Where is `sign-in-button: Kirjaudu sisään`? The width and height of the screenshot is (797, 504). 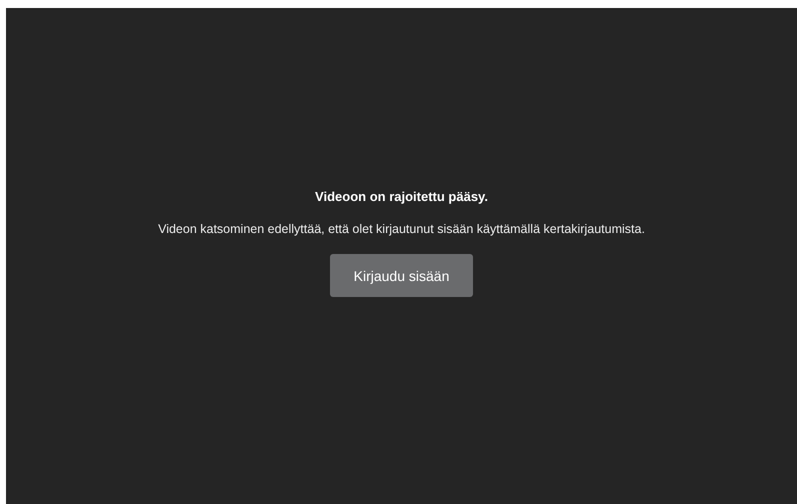
sign-in-button: Kirjaudu sisään is located at coordinates (401, 275).